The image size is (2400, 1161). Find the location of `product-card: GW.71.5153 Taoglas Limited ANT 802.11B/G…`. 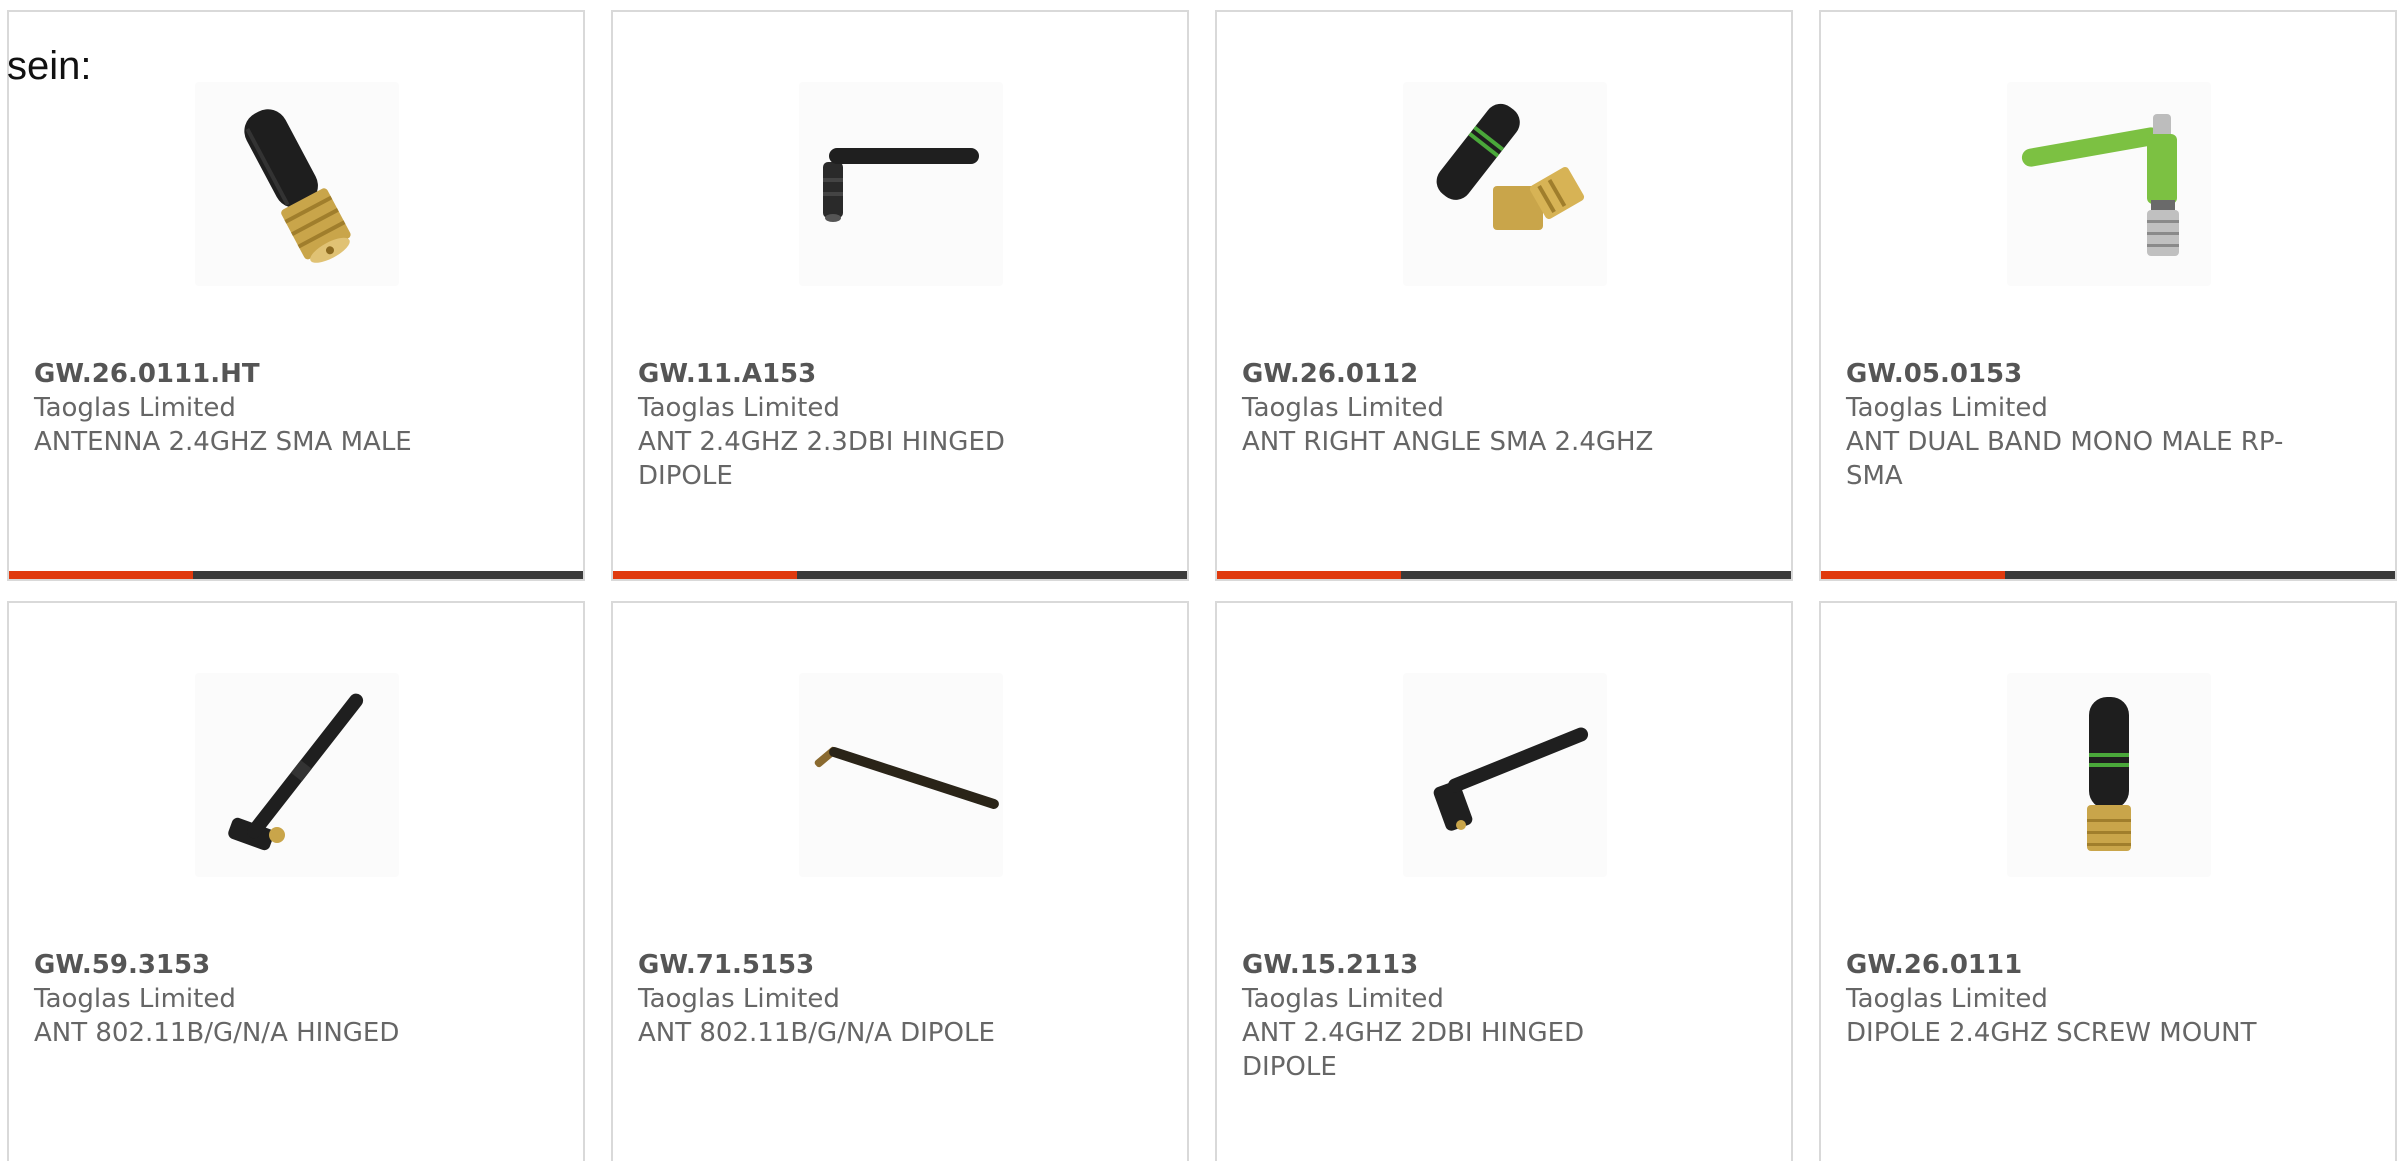

product-card: GW.71.5153 Taoglas Limited ANT 802.11B/G… is located at coordinates (900, 881).